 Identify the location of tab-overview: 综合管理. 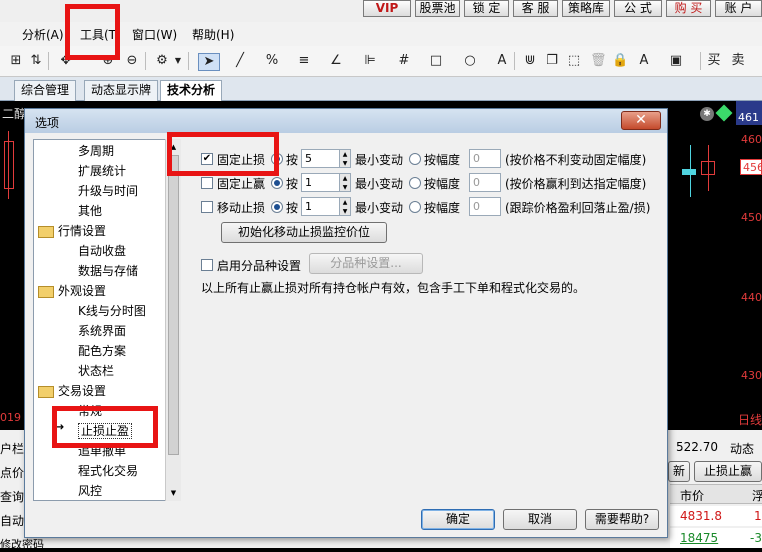
(45, 91).